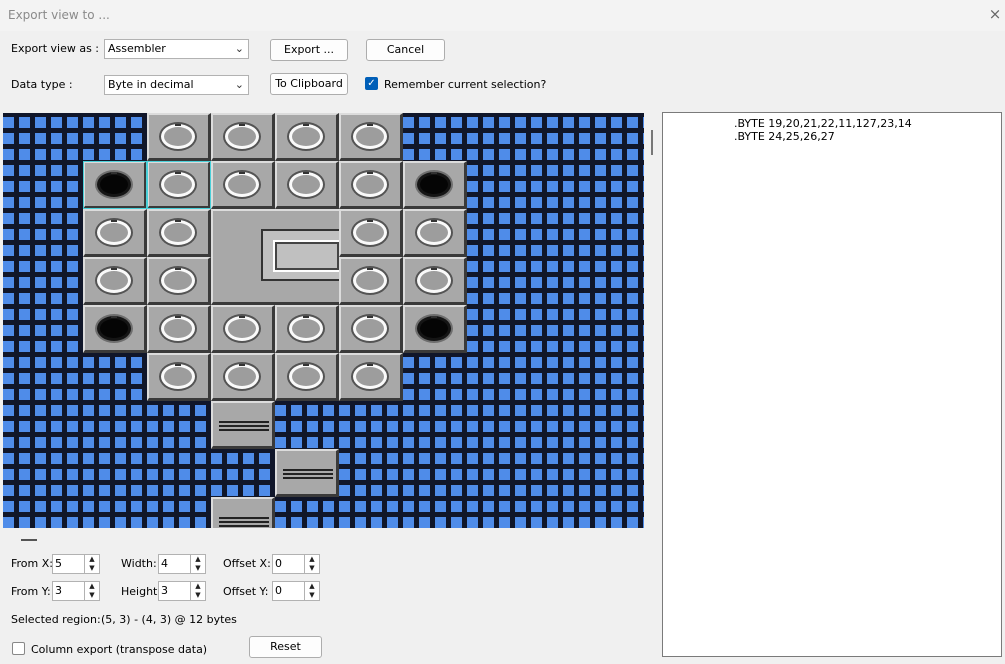 Image resolution: width=1005 pixels, height=664 pixels. Describe the element at coordinates (76, 564) in the screenshot. I see `from-x-spinner: 5 ▲ ▼` at that location.